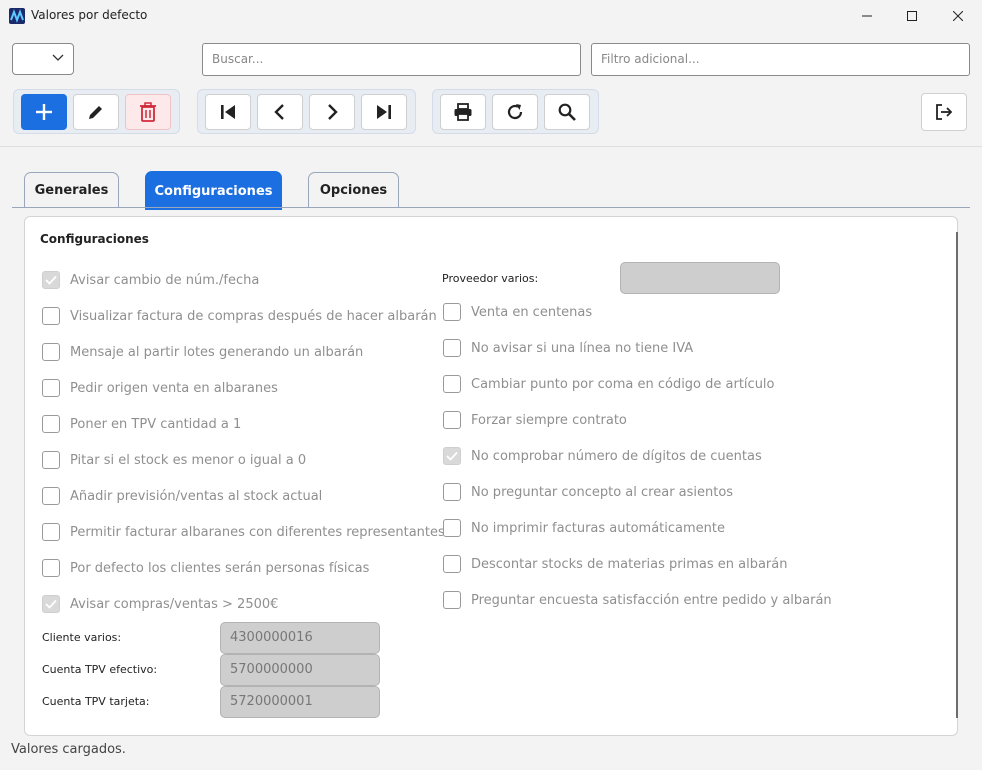  What do you see at coordinates (912, 16) in the screenshot?
I see `maximize-button` at bounding box center [912, 16].